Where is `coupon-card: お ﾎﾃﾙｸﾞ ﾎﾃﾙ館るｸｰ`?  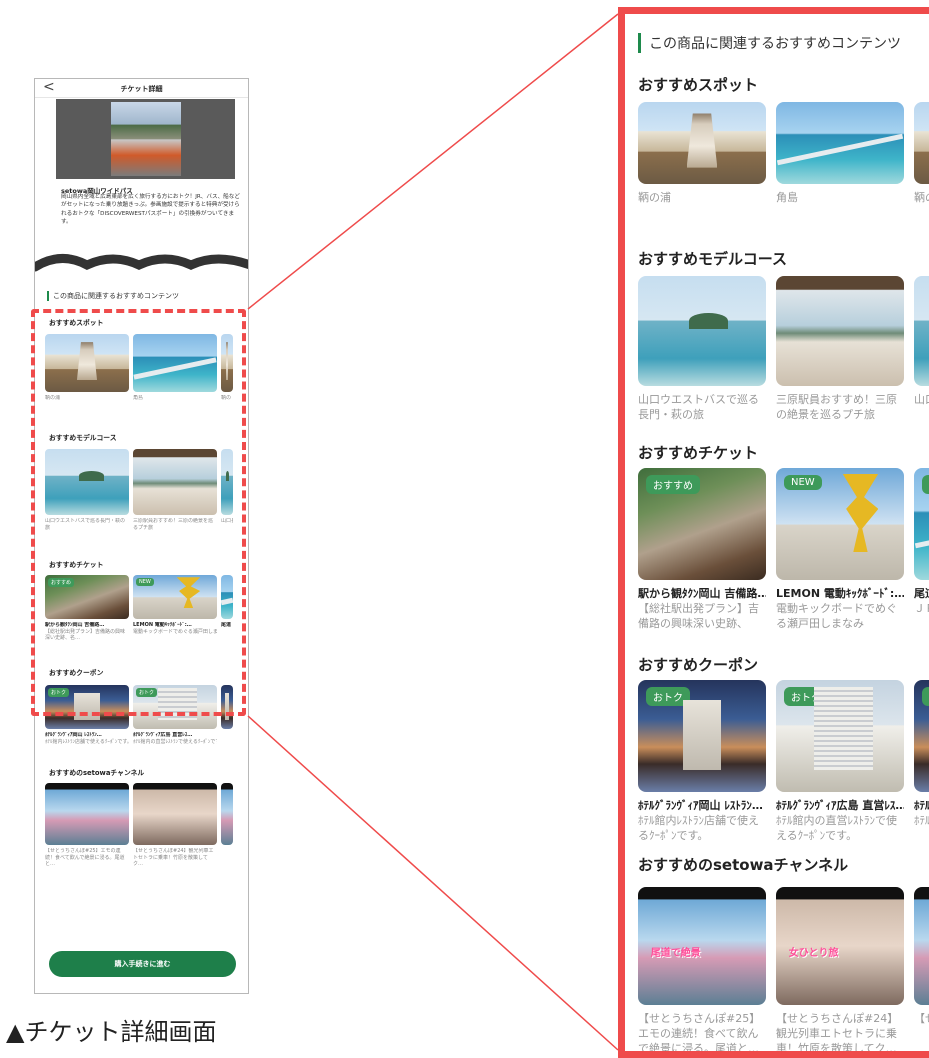
coupon-card: お ﾎﾃﾙｸﾞ ﾎﾃﾙ館るｸｰ is located at coordinates (921, 761).